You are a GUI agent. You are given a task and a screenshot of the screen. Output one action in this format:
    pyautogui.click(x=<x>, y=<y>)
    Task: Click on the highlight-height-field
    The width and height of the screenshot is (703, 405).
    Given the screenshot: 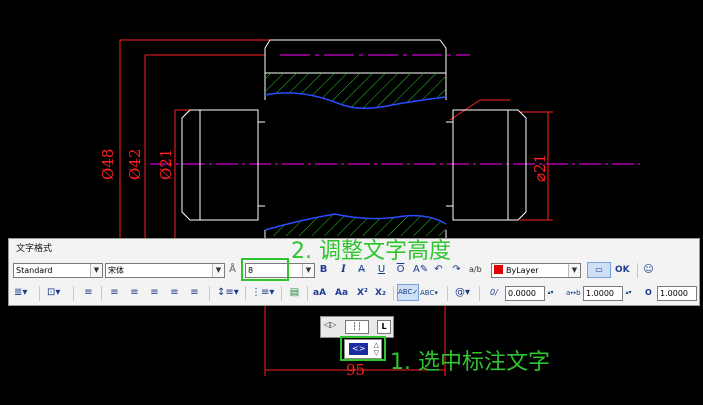 What is the action you would take?
    pyautogui.click(x=265, y=269)
    